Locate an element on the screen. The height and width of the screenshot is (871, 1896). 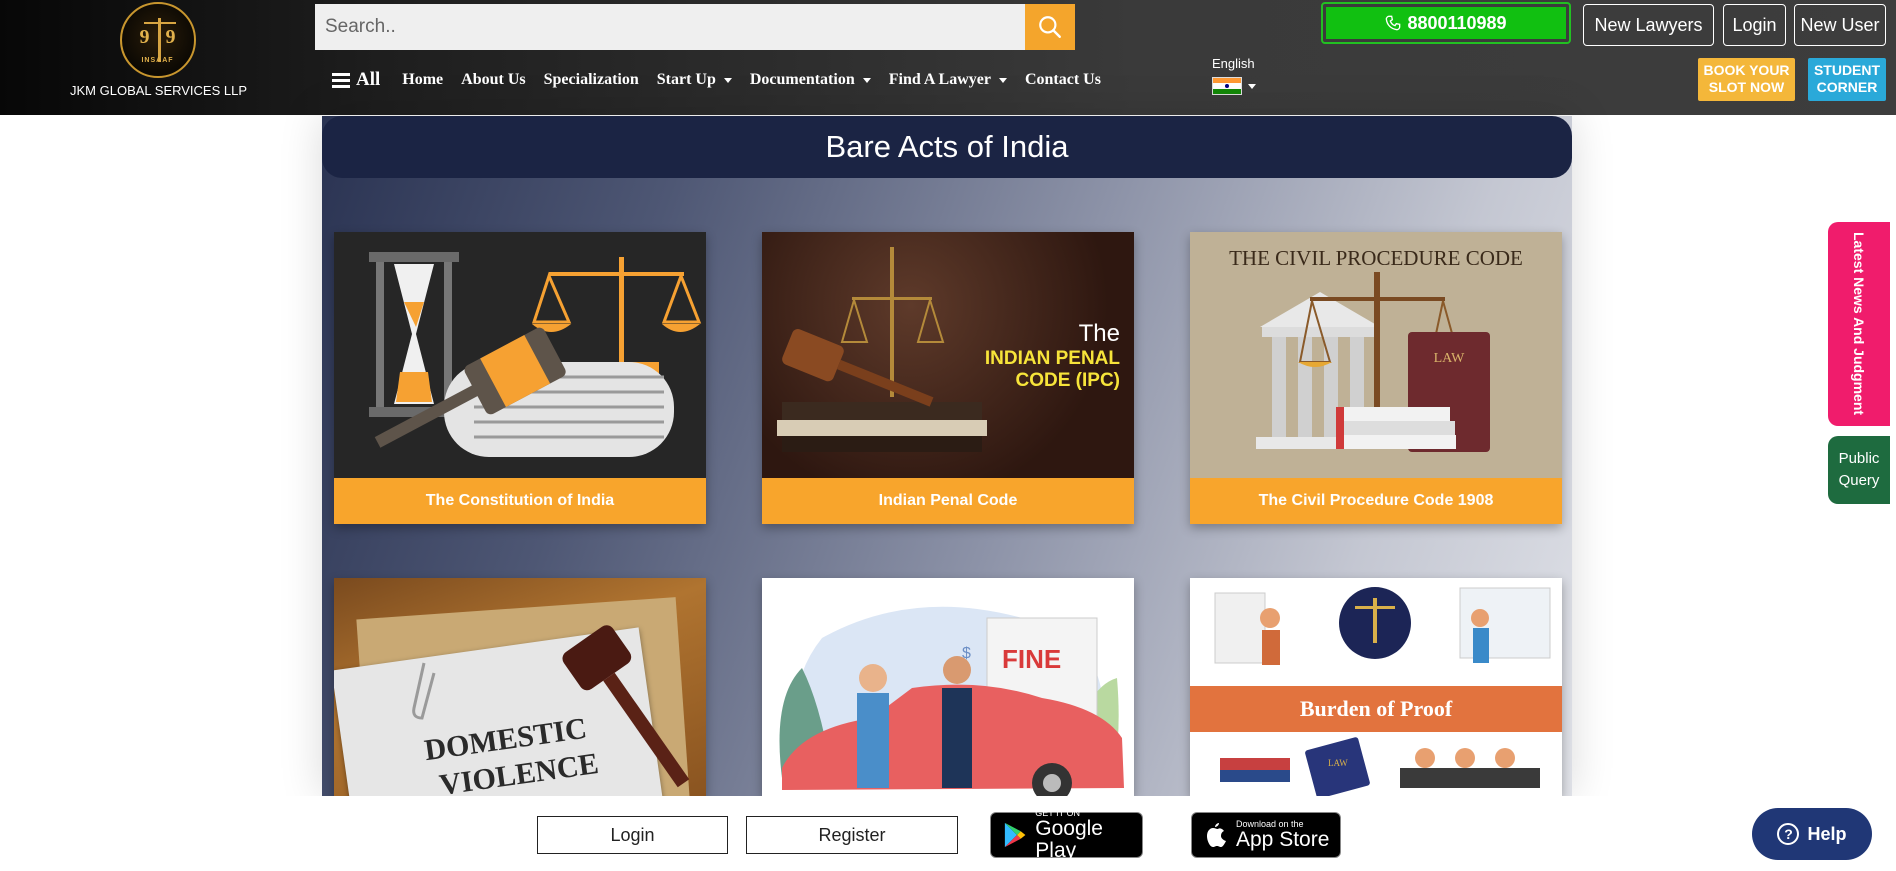
gavel-paperclip-icon is located at coordinates (551, 706).